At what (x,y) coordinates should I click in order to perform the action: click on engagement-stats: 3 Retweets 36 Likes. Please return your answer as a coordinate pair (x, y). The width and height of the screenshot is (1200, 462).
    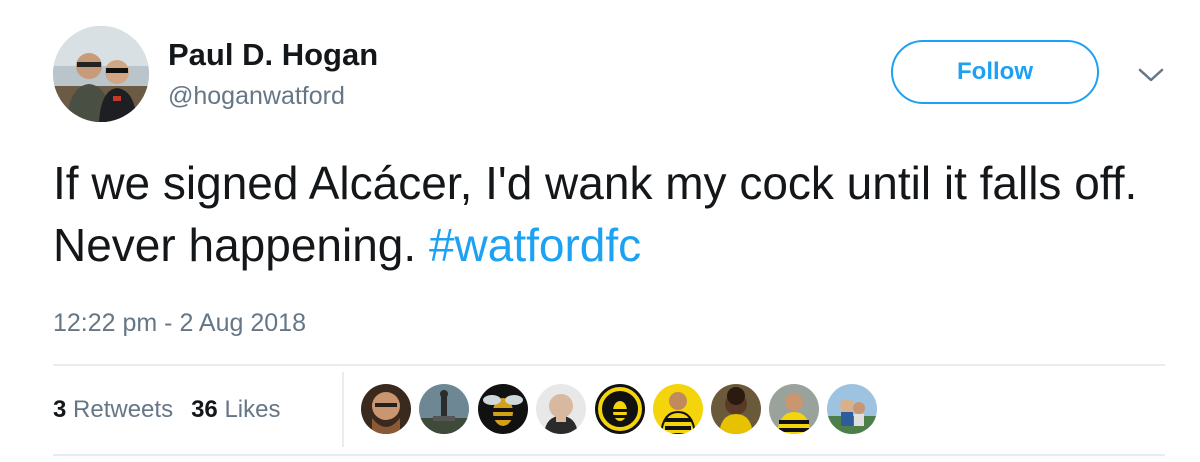
    Looking at the image, I should click on (166, 410).